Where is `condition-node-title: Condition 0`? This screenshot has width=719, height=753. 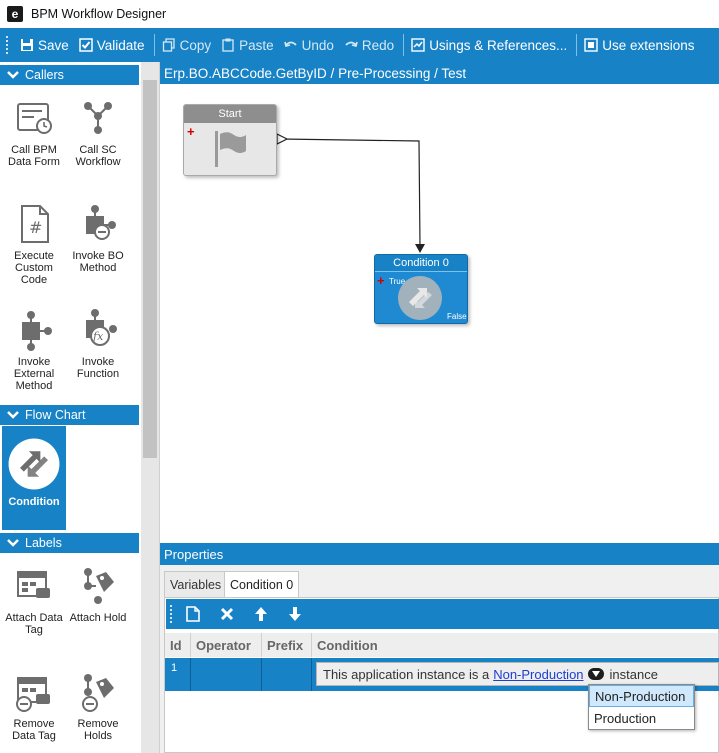 condition-node-title: Condition 0 is located at coordinates (421, 263).